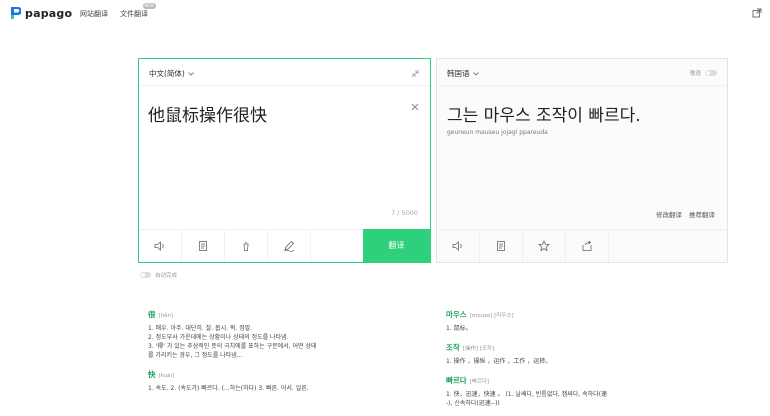 This screenshot has height=416, width=770. Describe the element at coordinates (284, 85) in the screenshot. I see `source-header-divider` at that location.